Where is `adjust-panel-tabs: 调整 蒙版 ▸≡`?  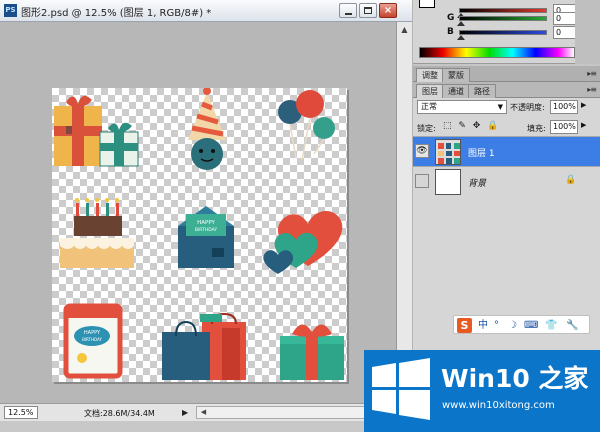
adjust-panel-tabs: 调整 蒙版 ▸≡ is located at coordinates (506, 74).